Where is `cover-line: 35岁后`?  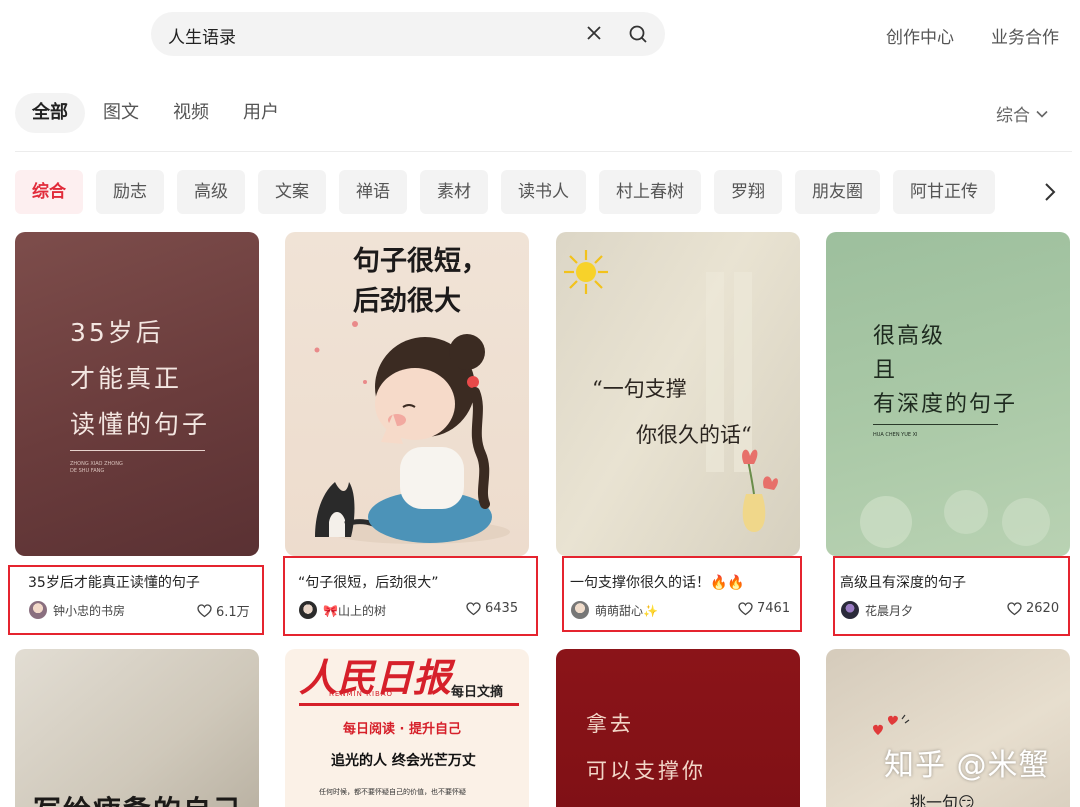
cover-line: 35岁后 is located at coordinates (117, 332).